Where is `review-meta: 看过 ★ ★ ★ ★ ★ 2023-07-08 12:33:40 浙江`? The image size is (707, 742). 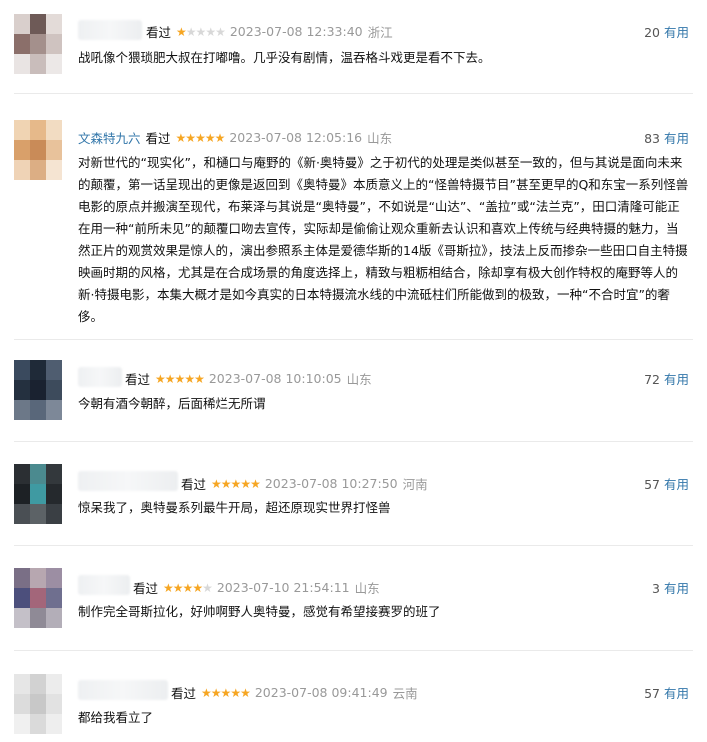
review-meta: 看过 ★ ★ ★ ★ ★ 2023-07-08 12:33:40 浙江 is located at coordinates (269, 31).